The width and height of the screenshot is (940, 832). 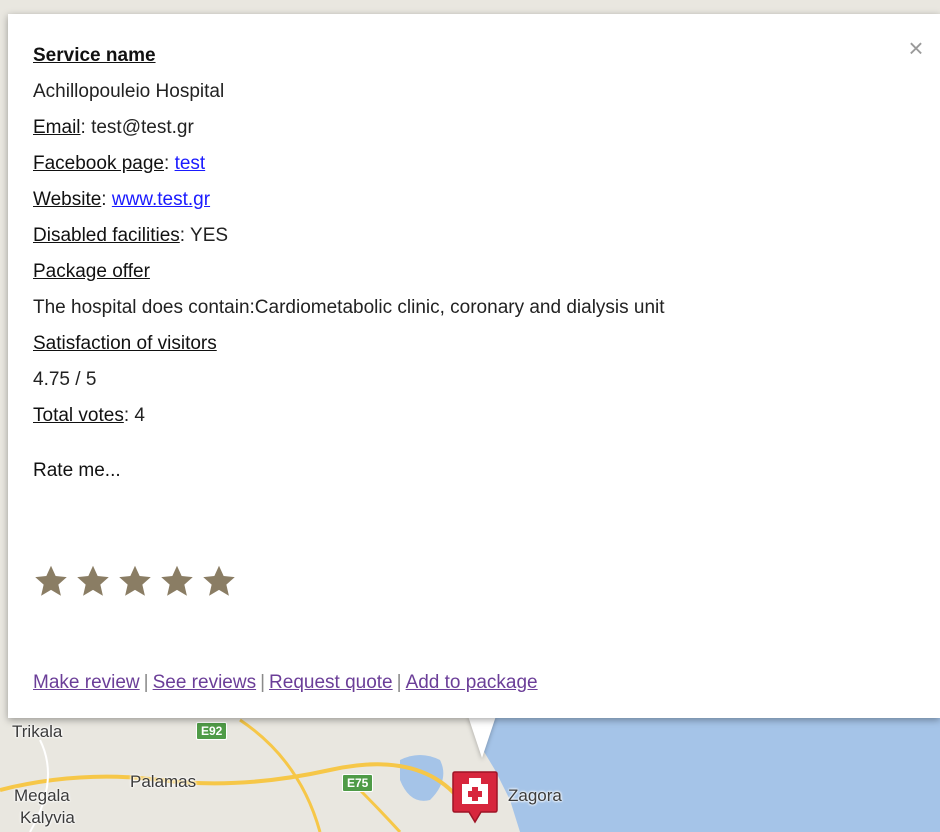 What do you see at coordinates (482, 737) in the screenshot?
I see `infowindow-tail` at bounding box center [482, 737].